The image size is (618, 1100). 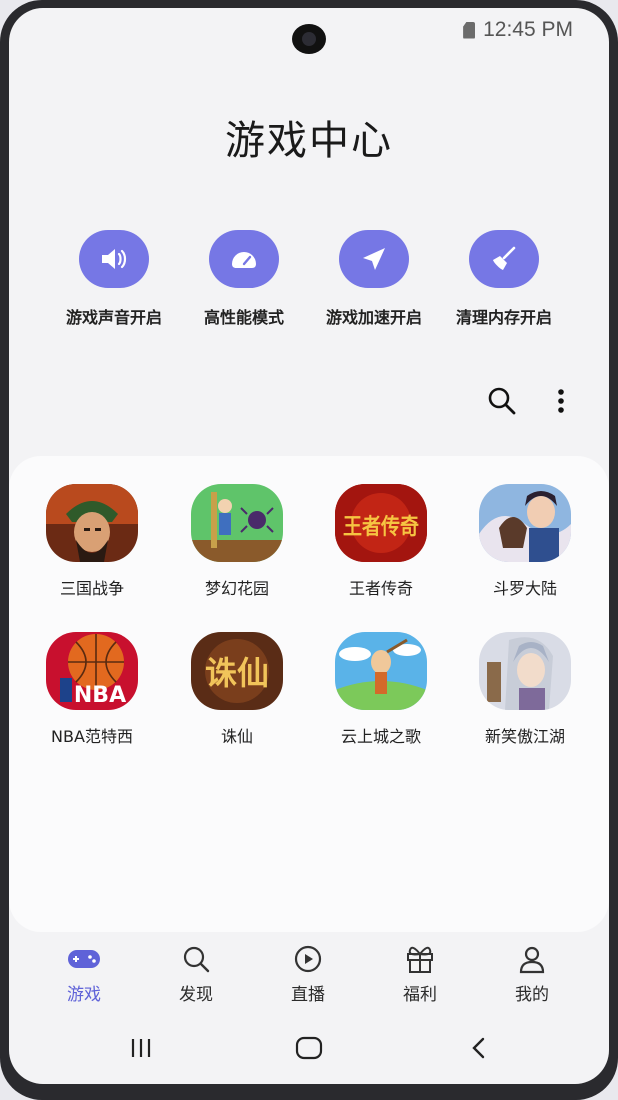 I want to click on toolbar, so click(x=526, y=401).